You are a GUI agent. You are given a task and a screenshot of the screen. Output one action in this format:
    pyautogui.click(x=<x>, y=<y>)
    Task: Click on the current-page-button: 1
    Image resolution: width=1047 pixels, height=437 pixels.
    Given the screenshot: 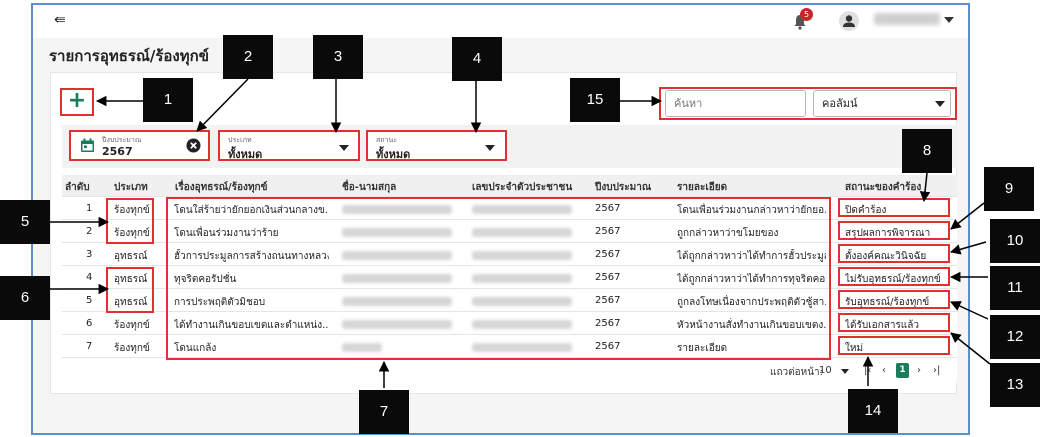 What is the action you would take?
    pyautogui.click(x=902, y=370)
    